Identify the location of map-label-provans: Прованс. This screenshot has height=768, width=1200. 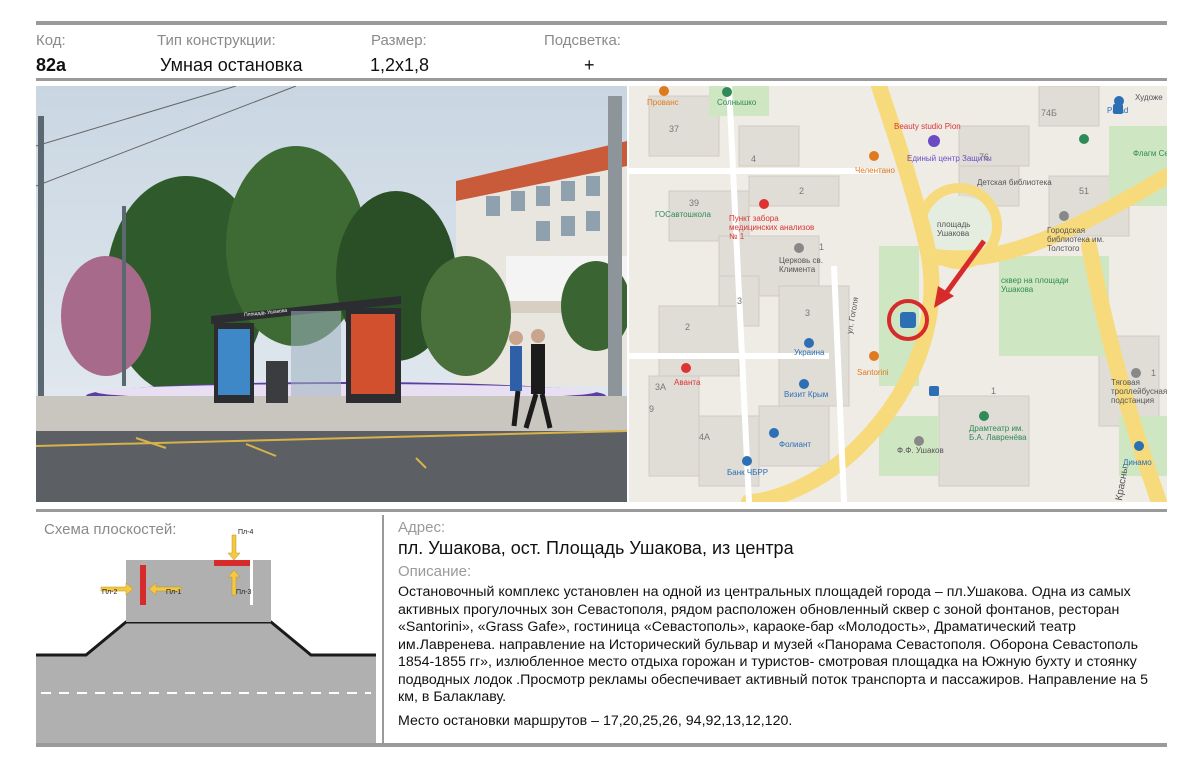
(663, 102).